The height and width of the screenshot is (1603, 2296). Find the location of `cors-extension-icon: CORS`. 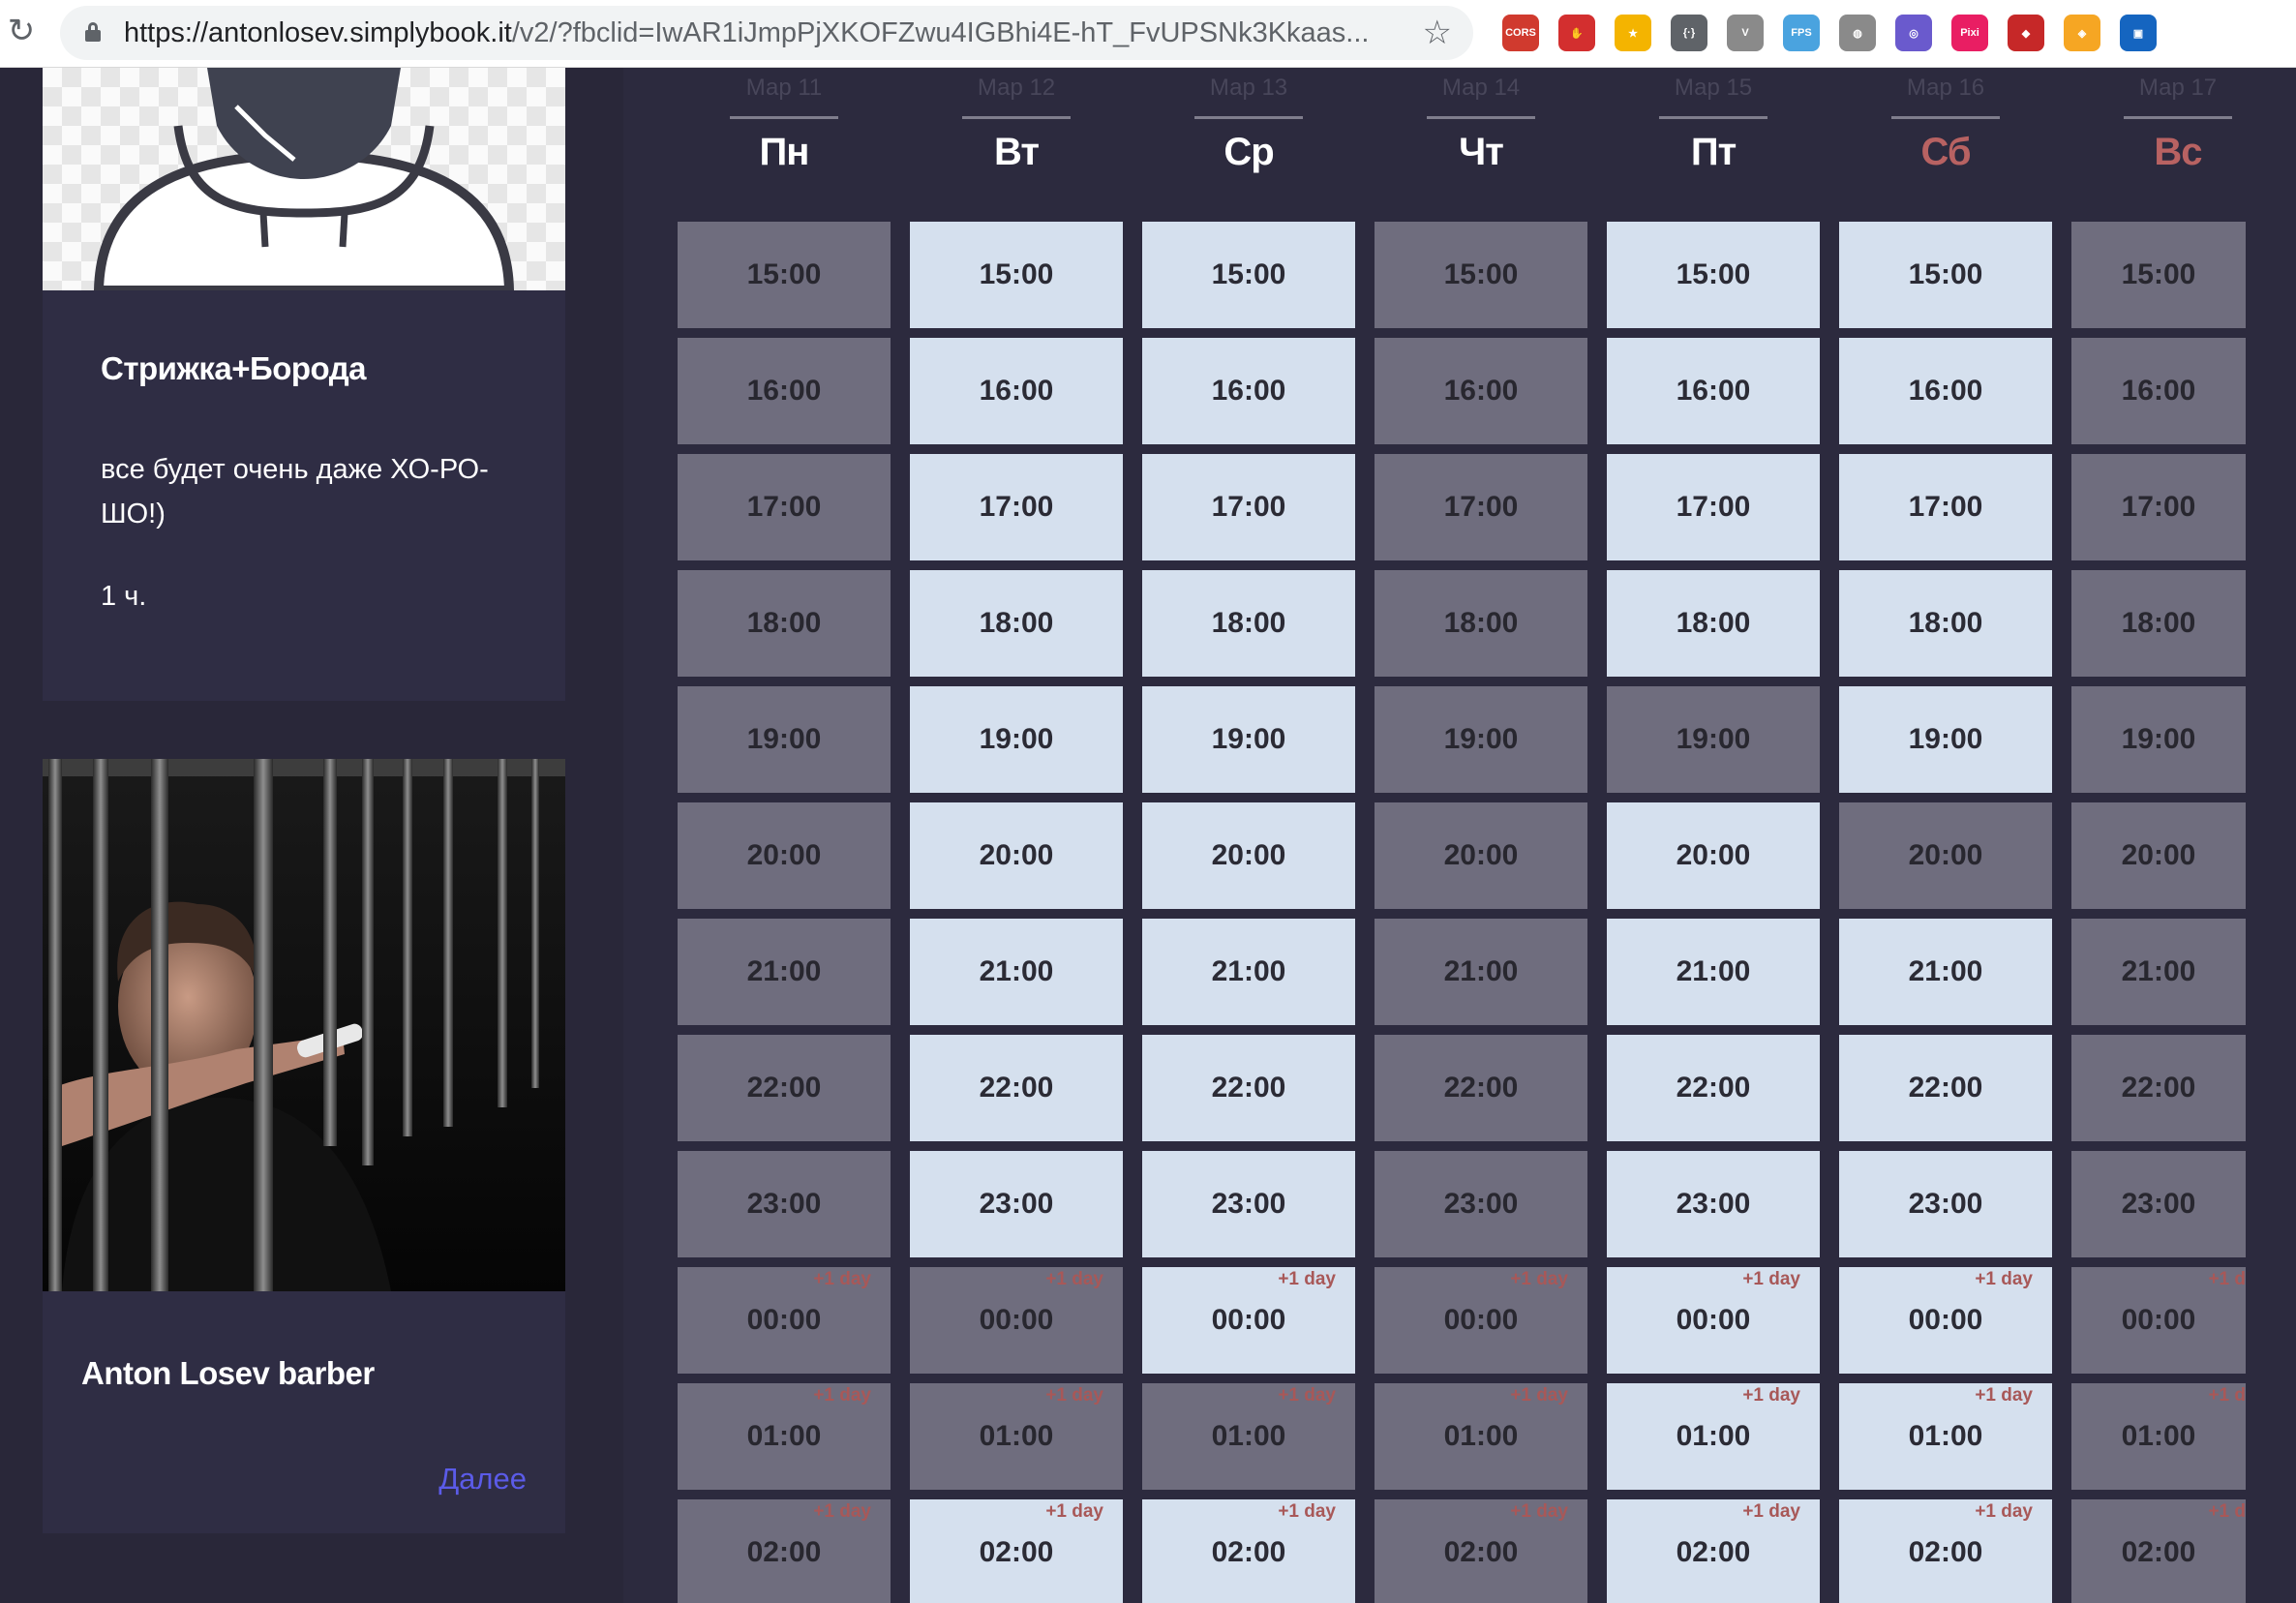

cors-extension-icon: CORS is located at coordinates (1521, 33).